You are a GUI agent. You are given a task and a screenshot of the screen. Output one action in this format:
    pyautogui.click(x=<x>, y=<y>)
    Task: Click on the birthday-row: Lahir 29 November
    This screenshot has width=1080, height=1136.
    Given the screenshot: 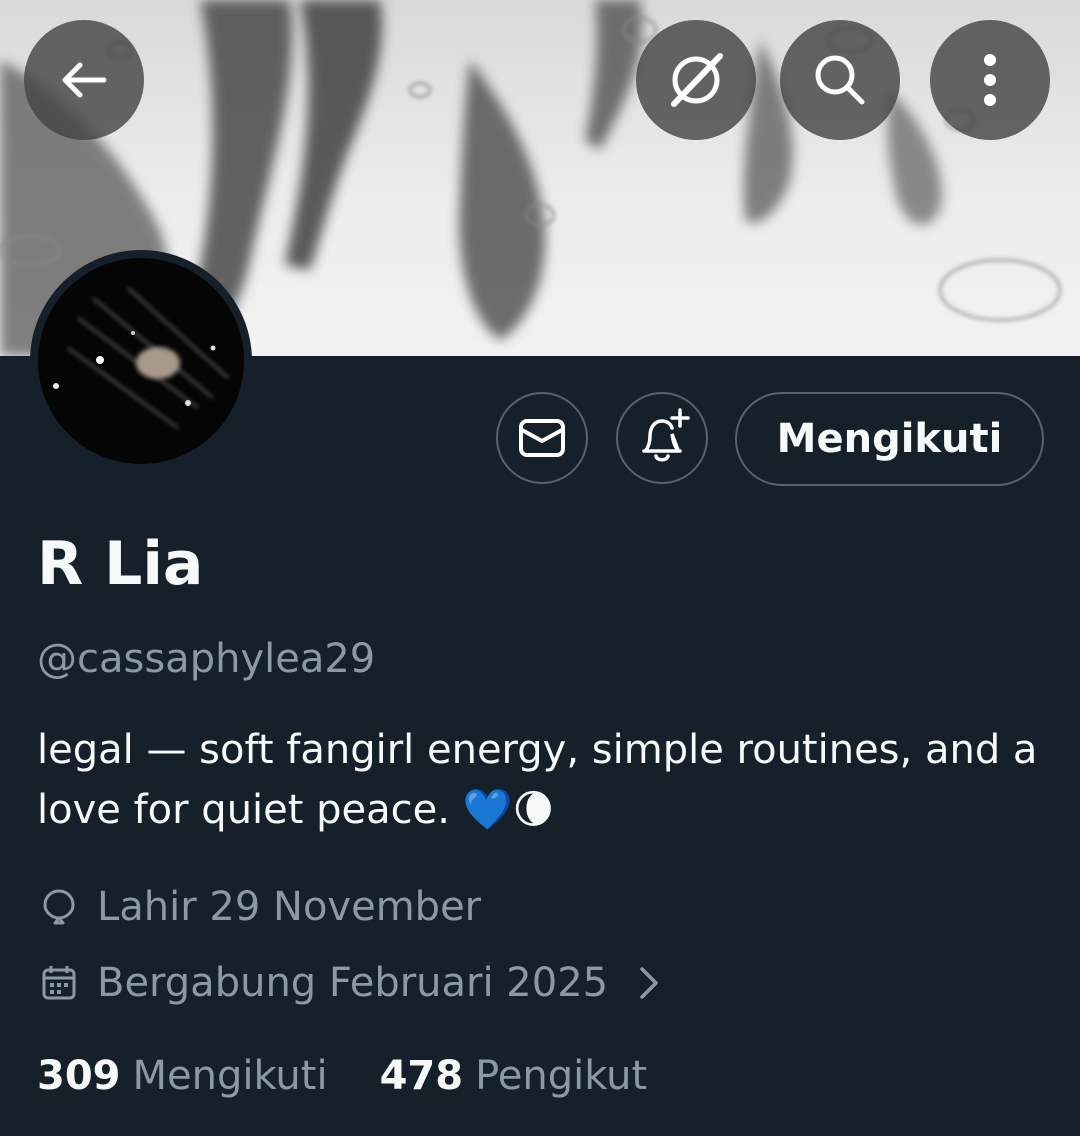 What is the action you would take?
    pyautogui.click(x=259, y=907)
    